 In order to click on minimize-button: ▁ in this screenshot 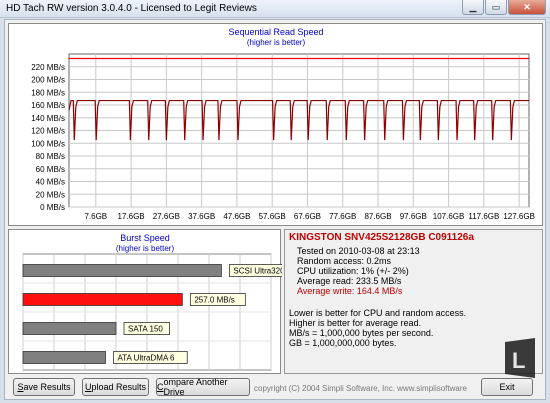, I will do `click(473, 7)`.